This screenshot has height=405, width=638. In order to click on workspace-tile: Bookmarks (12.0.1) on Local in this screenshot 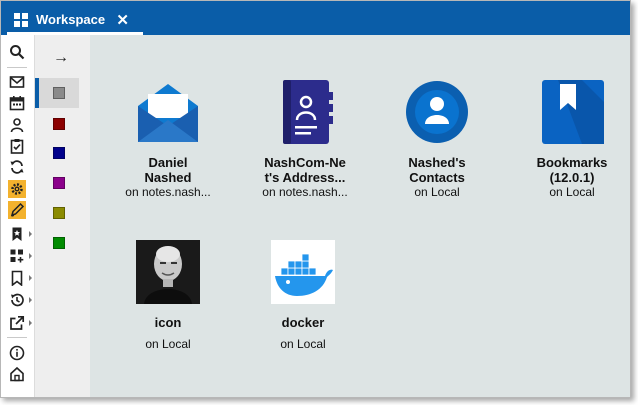, I will do `click(572, 140)`.